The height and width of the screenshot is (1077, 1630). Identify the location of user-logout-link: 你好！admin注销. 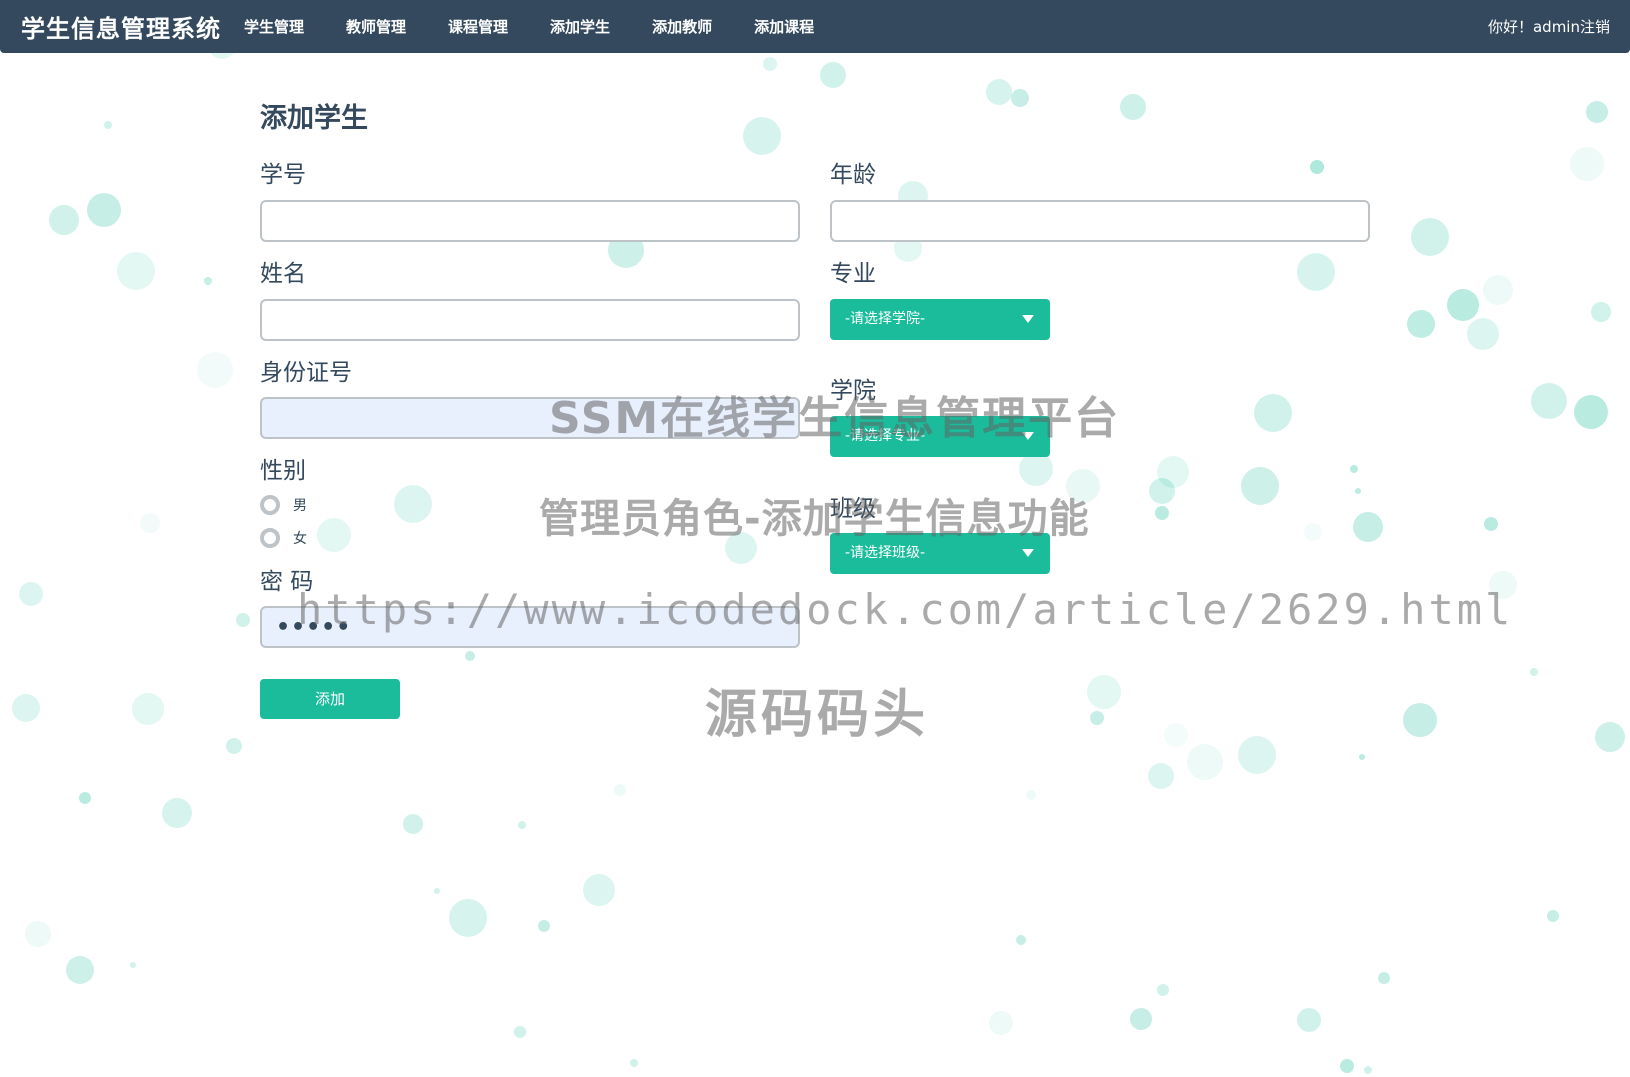
(1549, 26).